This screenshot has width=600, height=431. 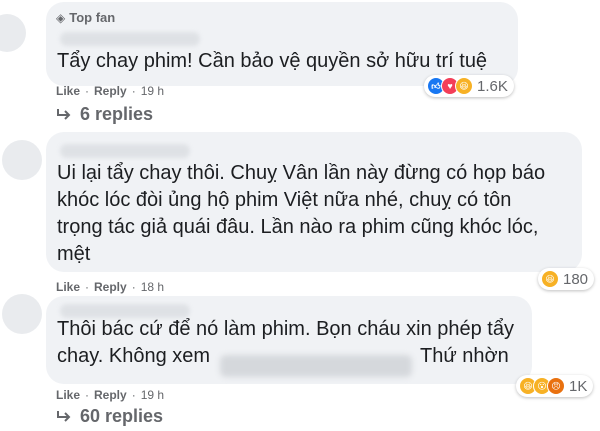 I want to click on reaction-summary: 😆︎ 😮︎ 😠︎ 1K, so click(x=555, y=386).